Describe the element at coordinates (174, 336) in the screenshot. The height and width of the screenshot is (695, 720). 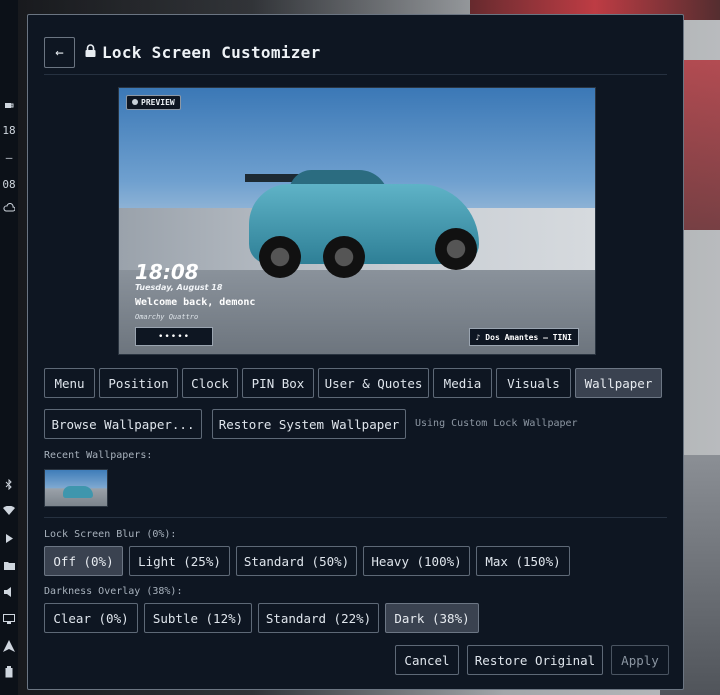
I see `preview-pin-box: •••••` at that location.